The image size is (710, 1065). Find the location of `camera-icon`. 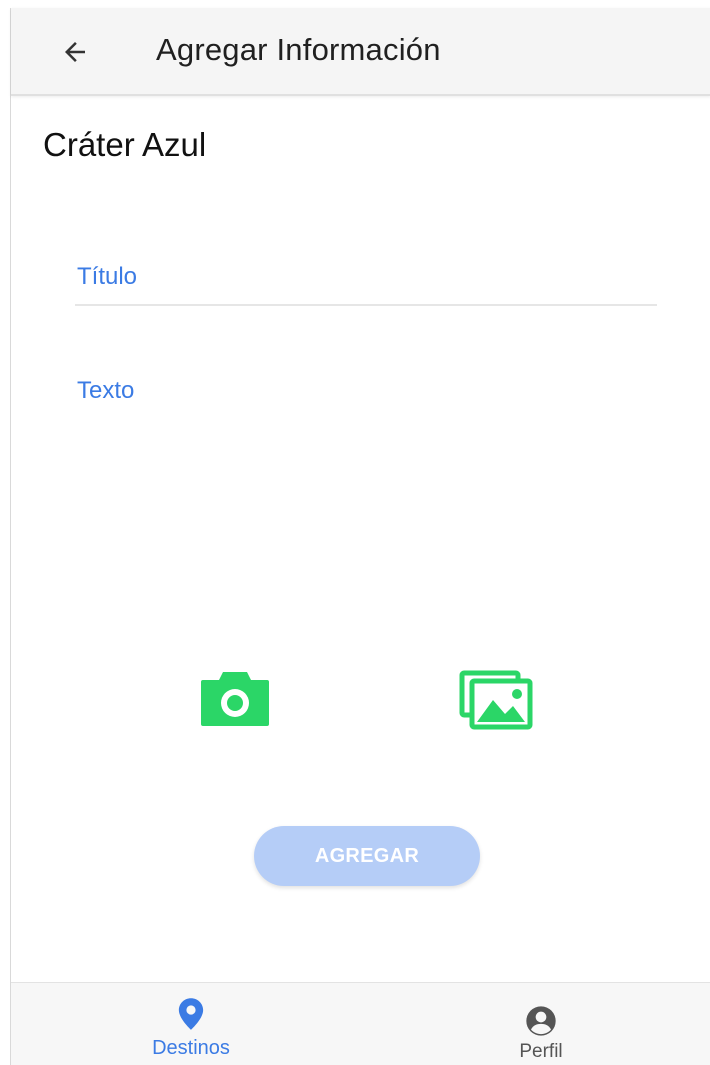

camera-icon is located at coordinates (235, 699).